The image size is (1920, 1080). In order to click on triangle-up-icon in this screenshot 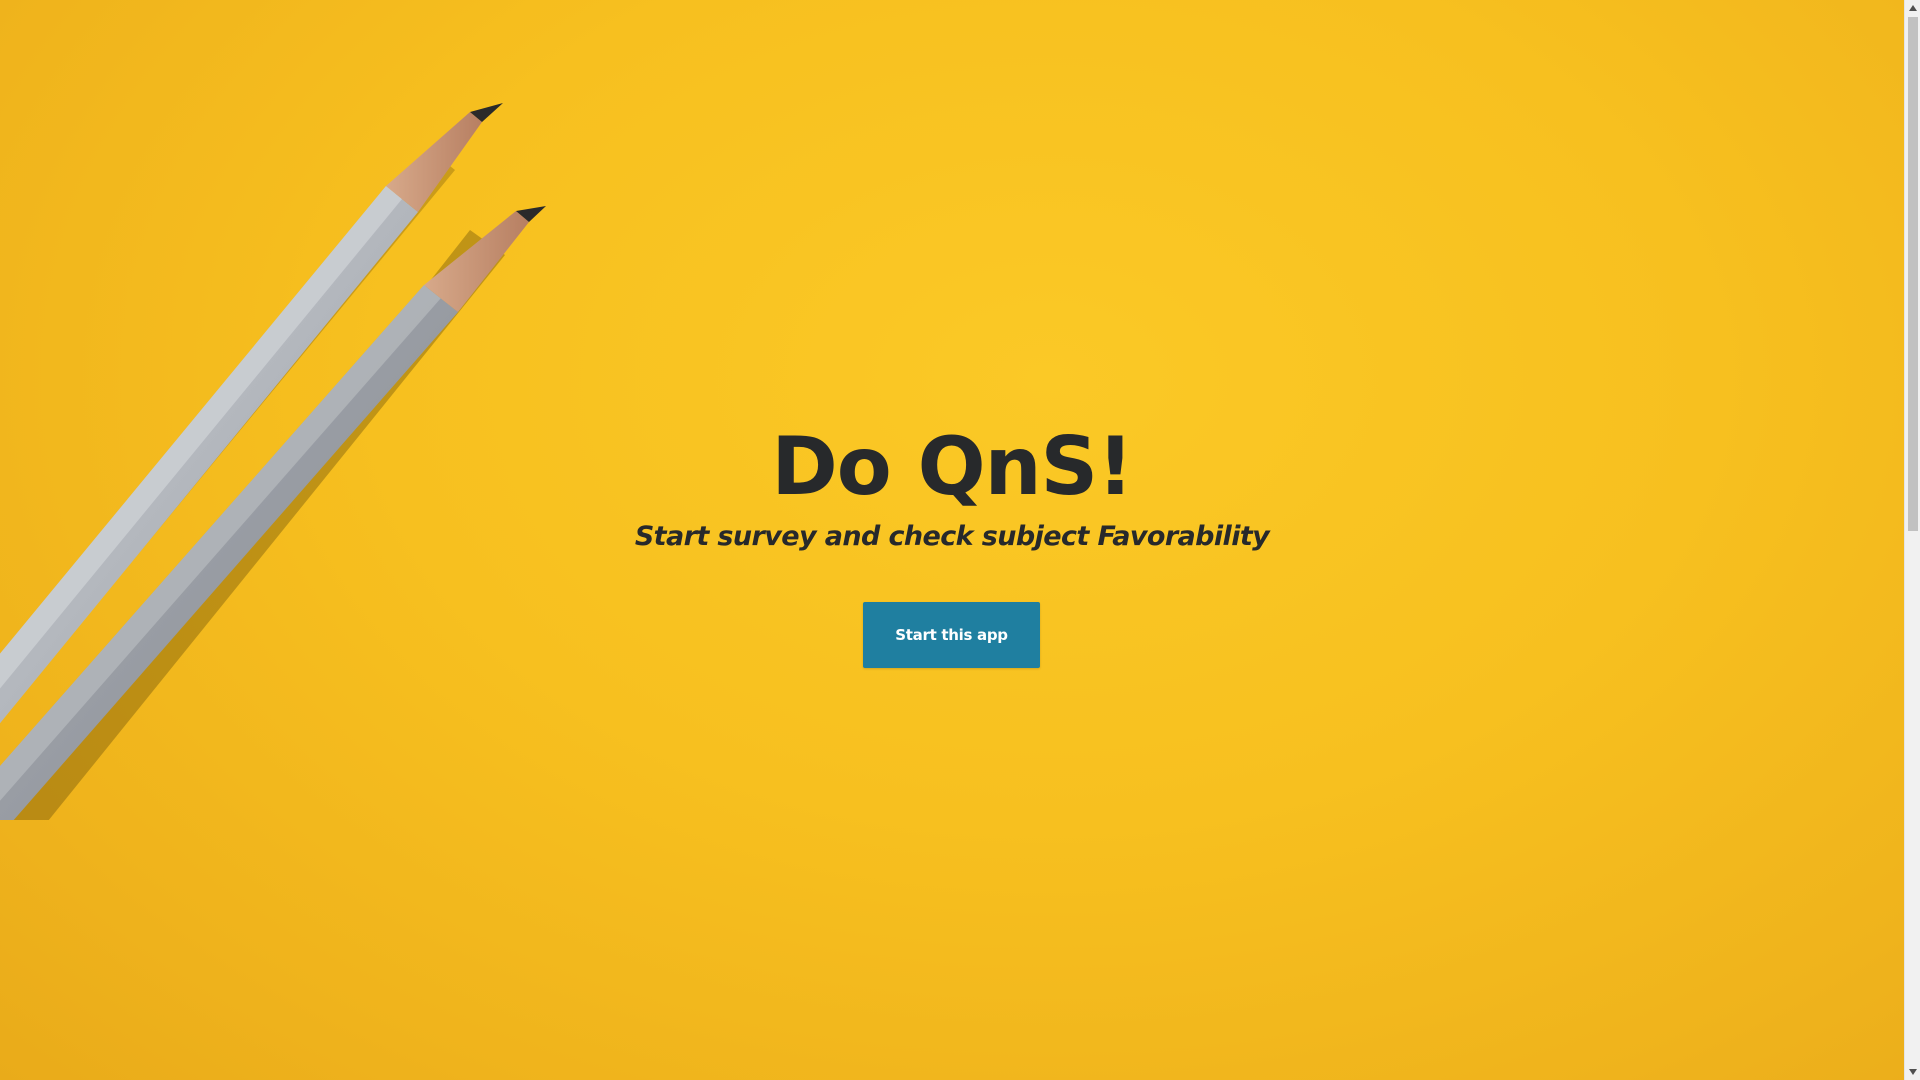, I will do `click(1913, 8)`.